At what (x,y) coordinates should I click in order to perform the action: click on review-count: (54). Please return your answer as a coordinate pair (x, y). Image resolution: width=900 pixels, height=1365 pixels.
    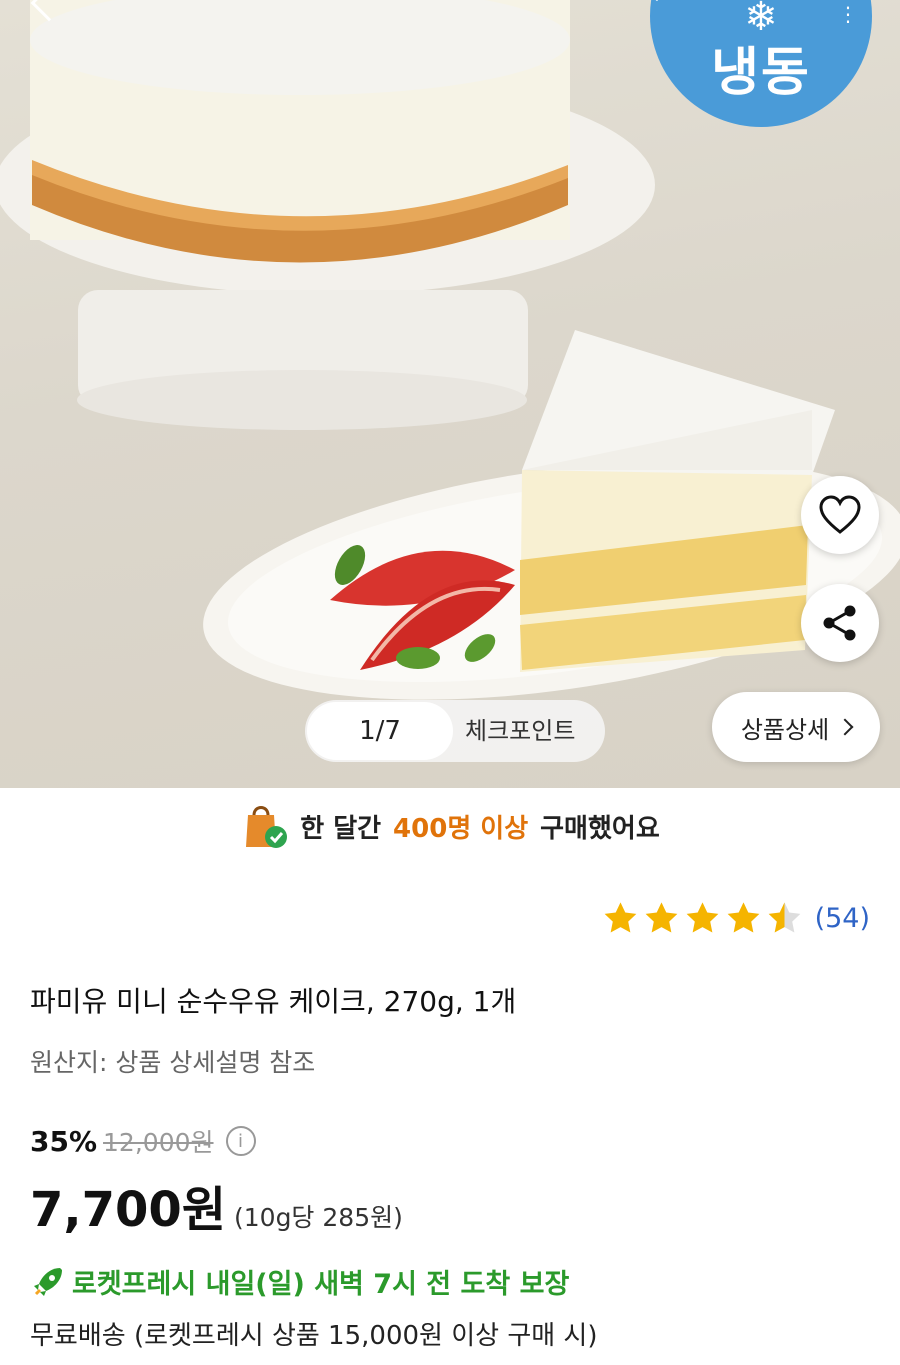
    Looking at the image, I should click on (842, 918).